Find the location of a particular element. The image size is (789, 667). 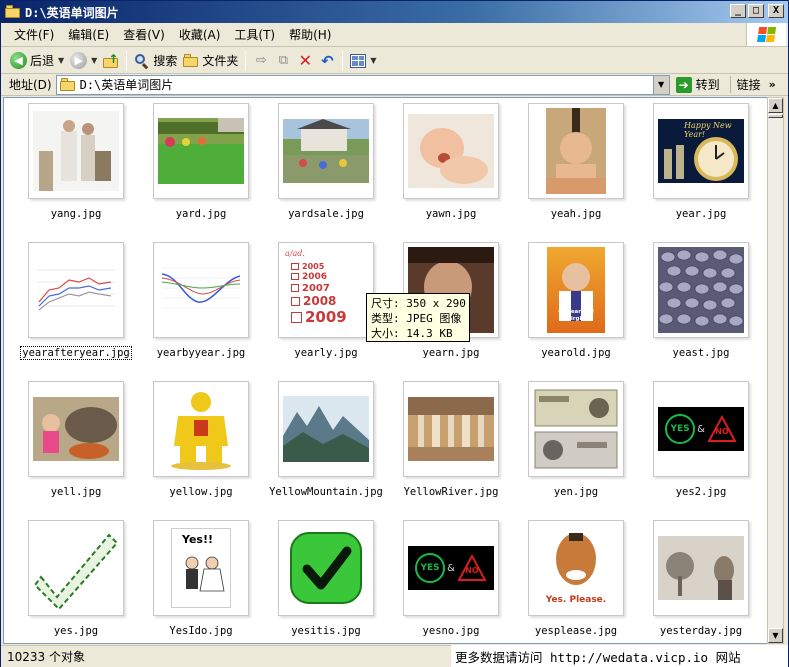

address-label: 地址(D) is located at coordinates (30, 85).